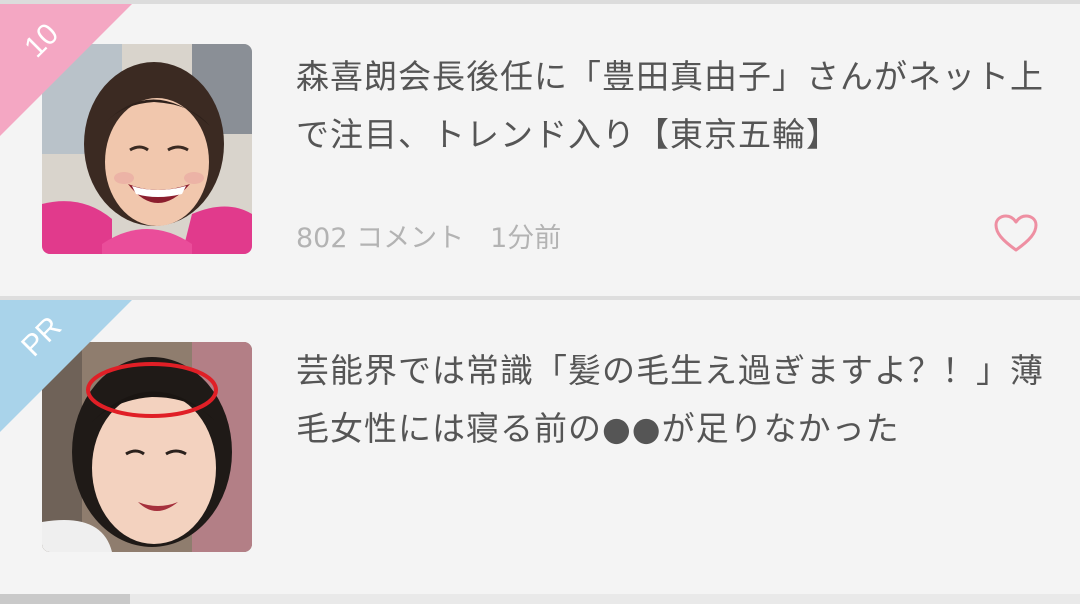 The image size is (1080, 604). I want to click on bottom-divider, so click(540, 599).